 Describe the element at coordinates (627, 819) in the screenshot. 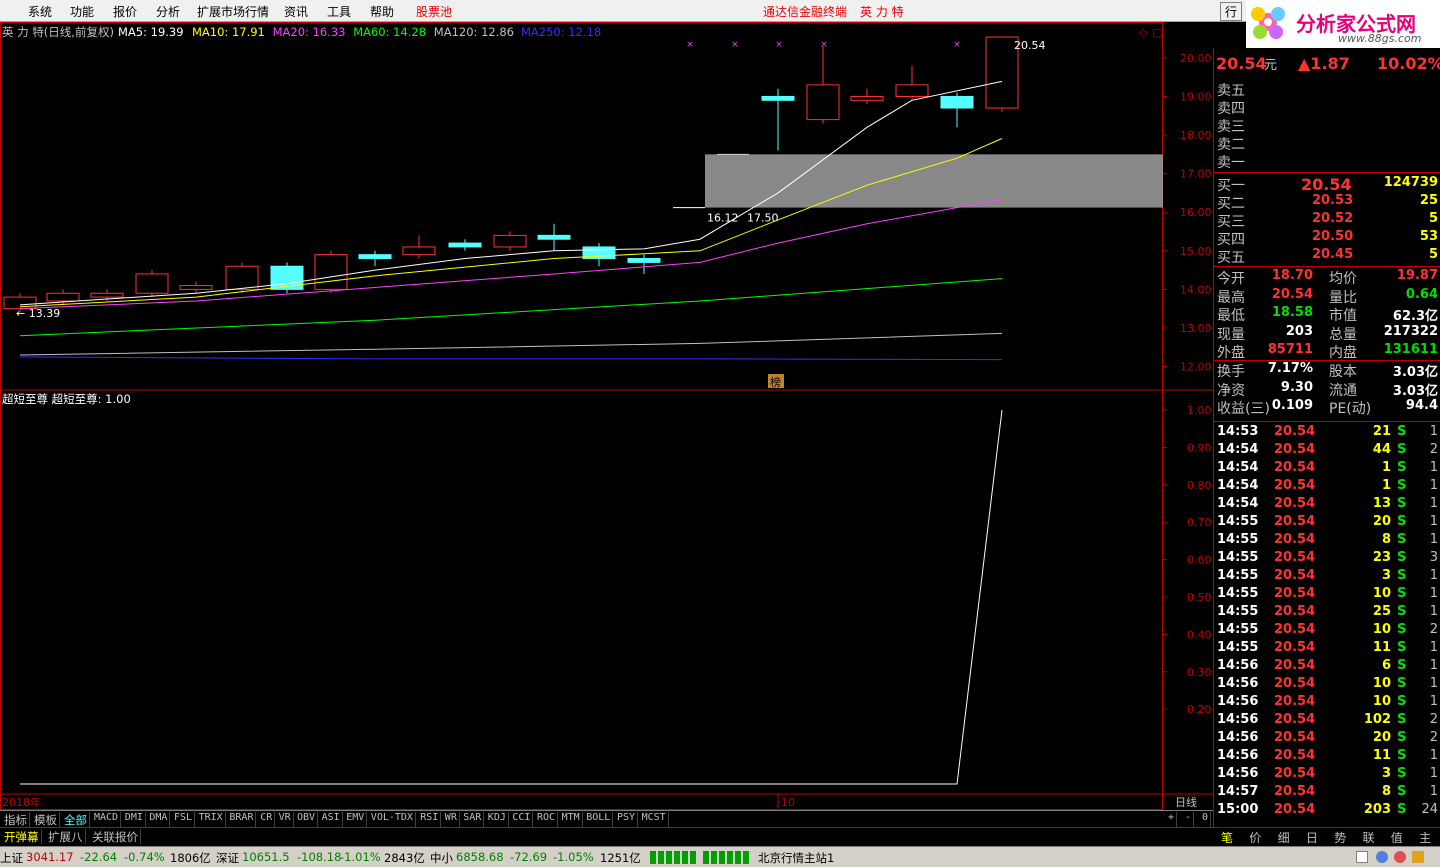

I see `tab-psy: PSY` at that location.